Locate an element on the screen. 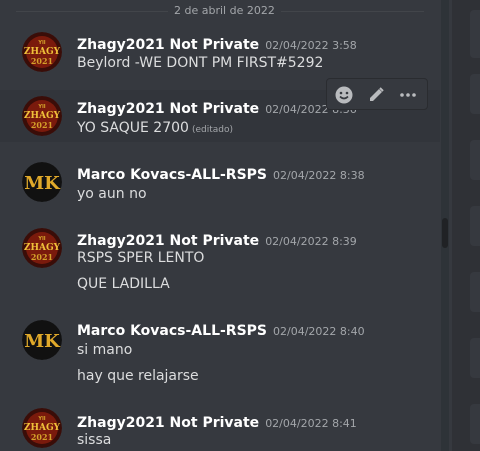 The height and width of the screenshot is (451, 480). edit-icon is located at coordinates (376, 95).